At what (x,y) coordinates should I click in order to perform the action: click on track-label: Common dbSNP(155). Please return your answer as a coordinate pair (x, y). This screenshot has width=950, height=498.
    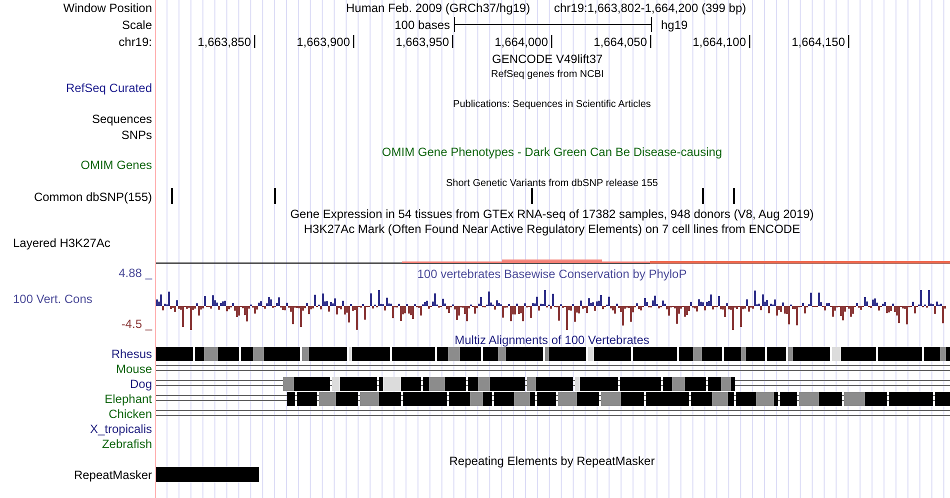
    Looking at the image, I should click on (93, 197).